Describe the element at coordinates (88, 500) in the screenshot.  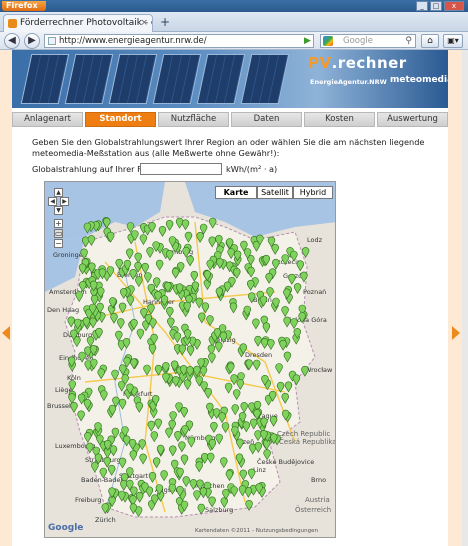
I see `city-label: Freiburg` at that location.